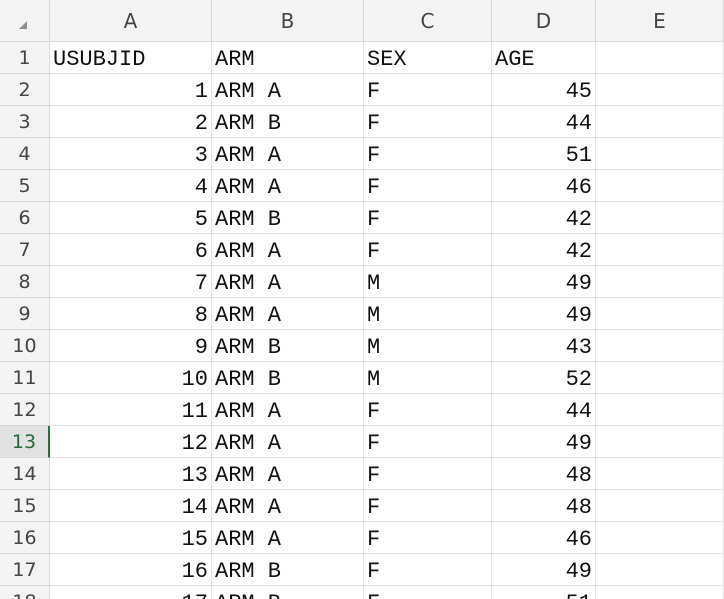 The height and width of the screenshot is (599, 724). I want to click on cell-d3: 44, so click(544, 122).